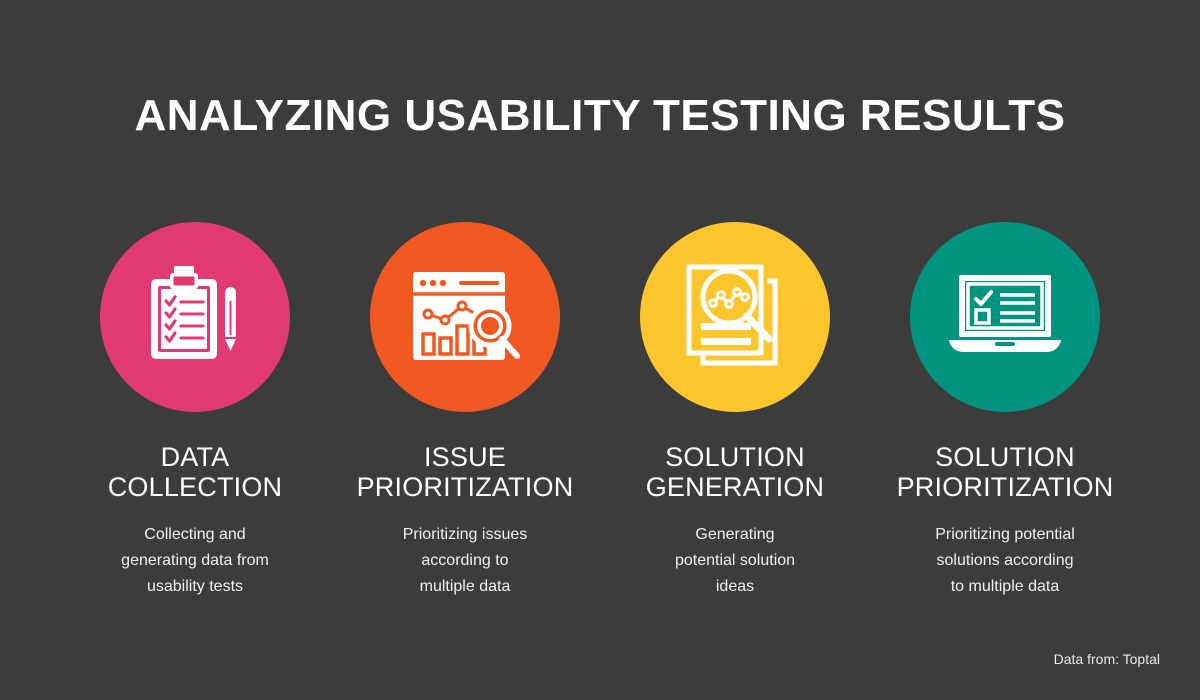 Image resolution: width=1200 pixels, height=700 pixels. Describe the element at coordinates (1005, 472) in the screenshot. I see `step-title-solution-prioritization: SOLUTION PRIORITIZATION` at that location.